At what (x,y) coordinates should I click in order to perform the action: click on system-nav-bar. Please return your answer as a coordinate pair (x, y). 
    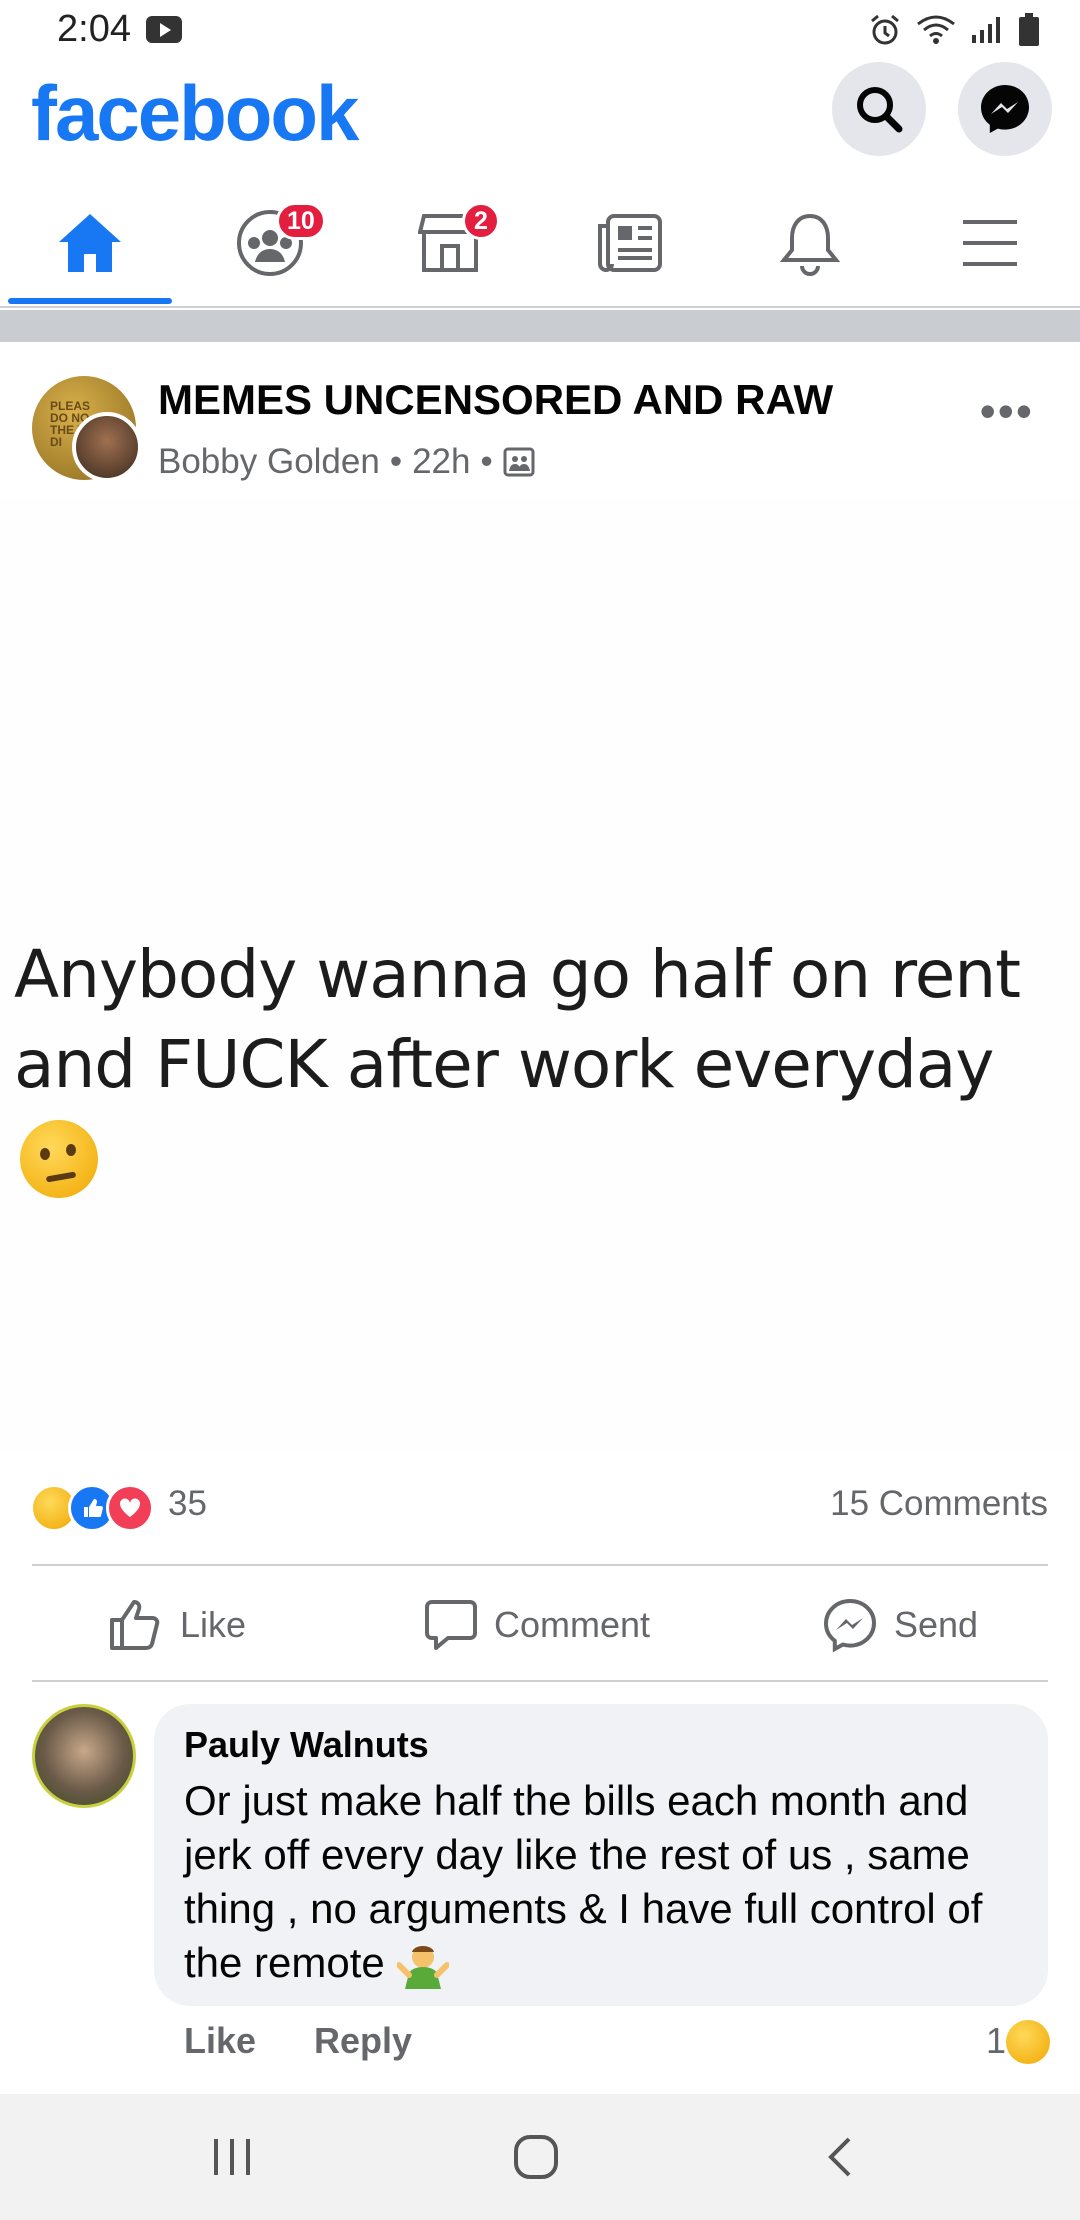
    Looking at the image, I should click on (540, 2157).